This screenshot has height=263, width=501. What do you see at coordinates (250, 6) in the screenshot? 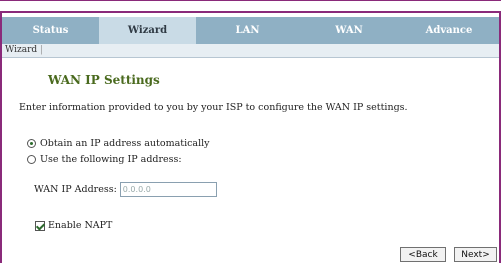
I see `top-strip` at bounding box center [250, 6].